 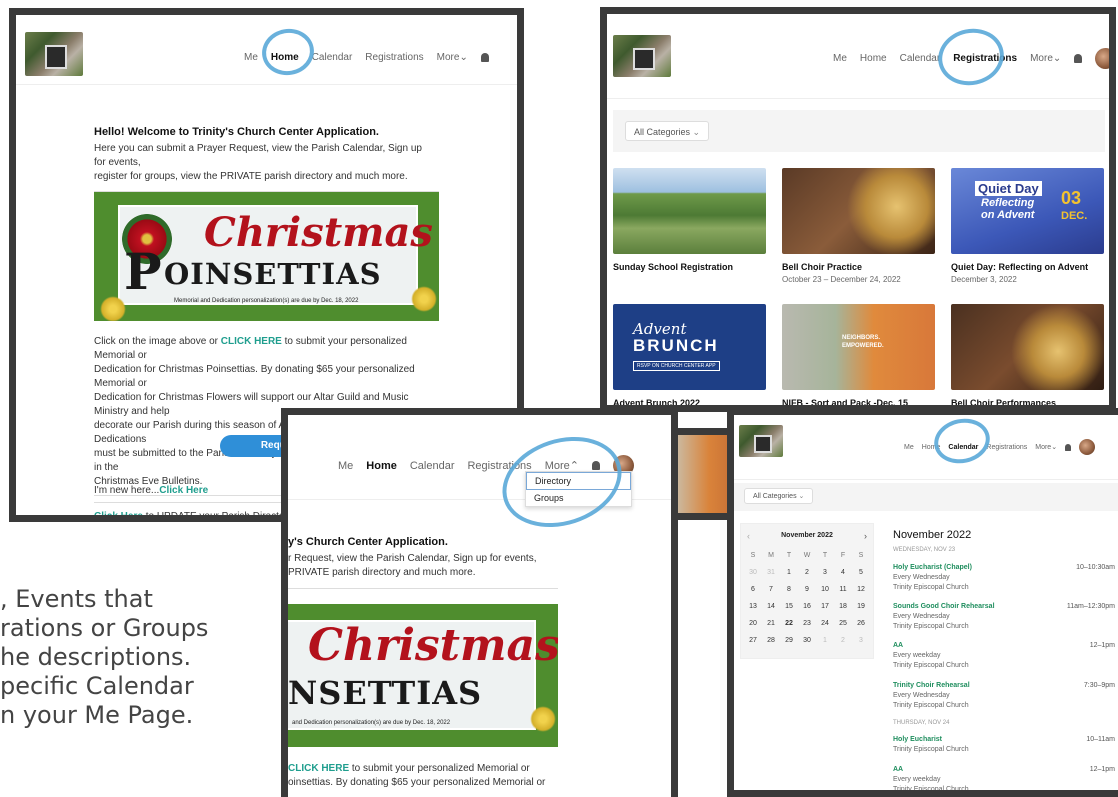 I want to click on calendar-day: 6, so click(x=753, y=589).